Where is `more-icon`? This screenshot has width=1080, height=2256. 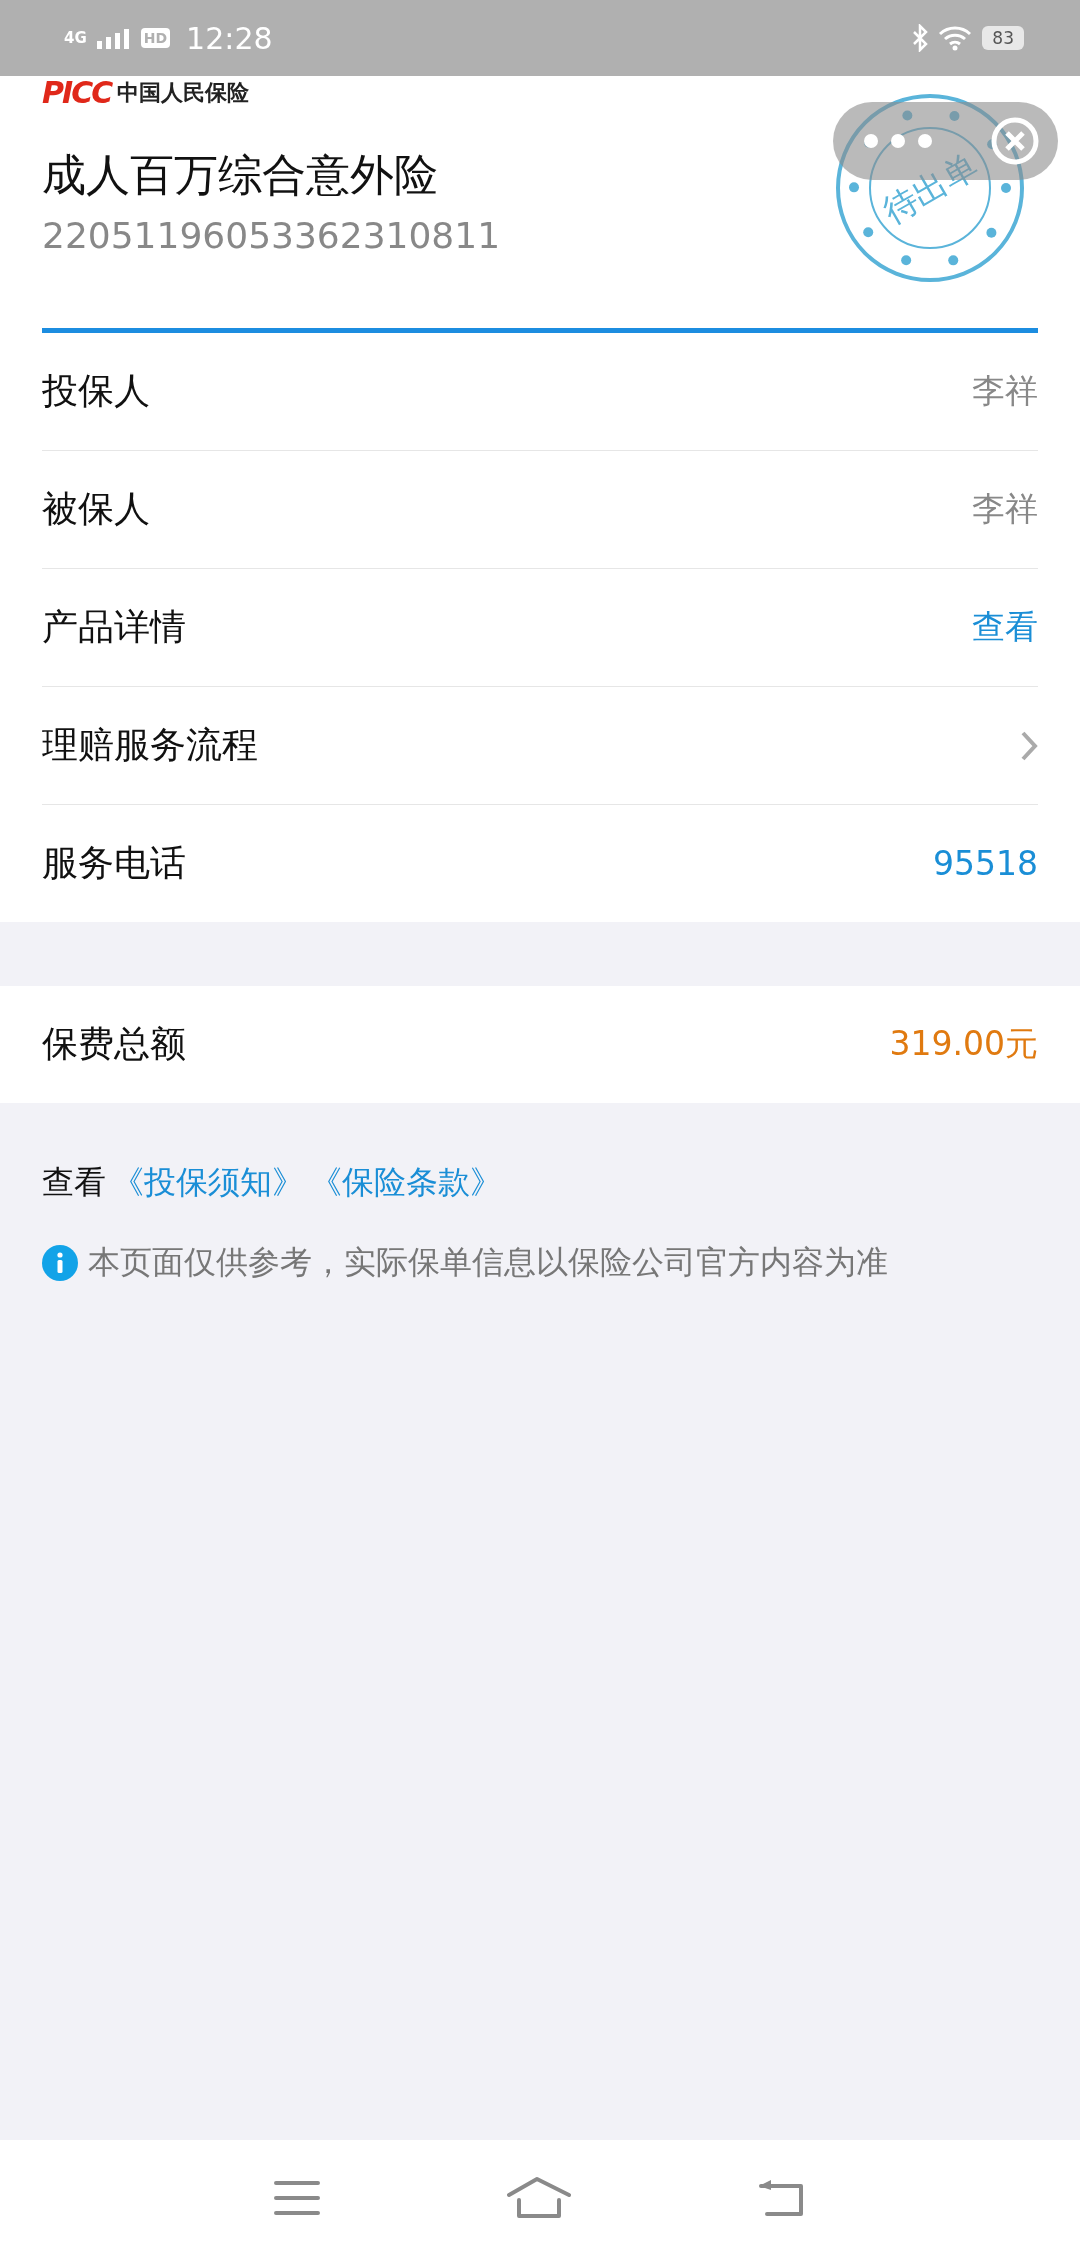 more-icon is located at coordinates (898, 141).